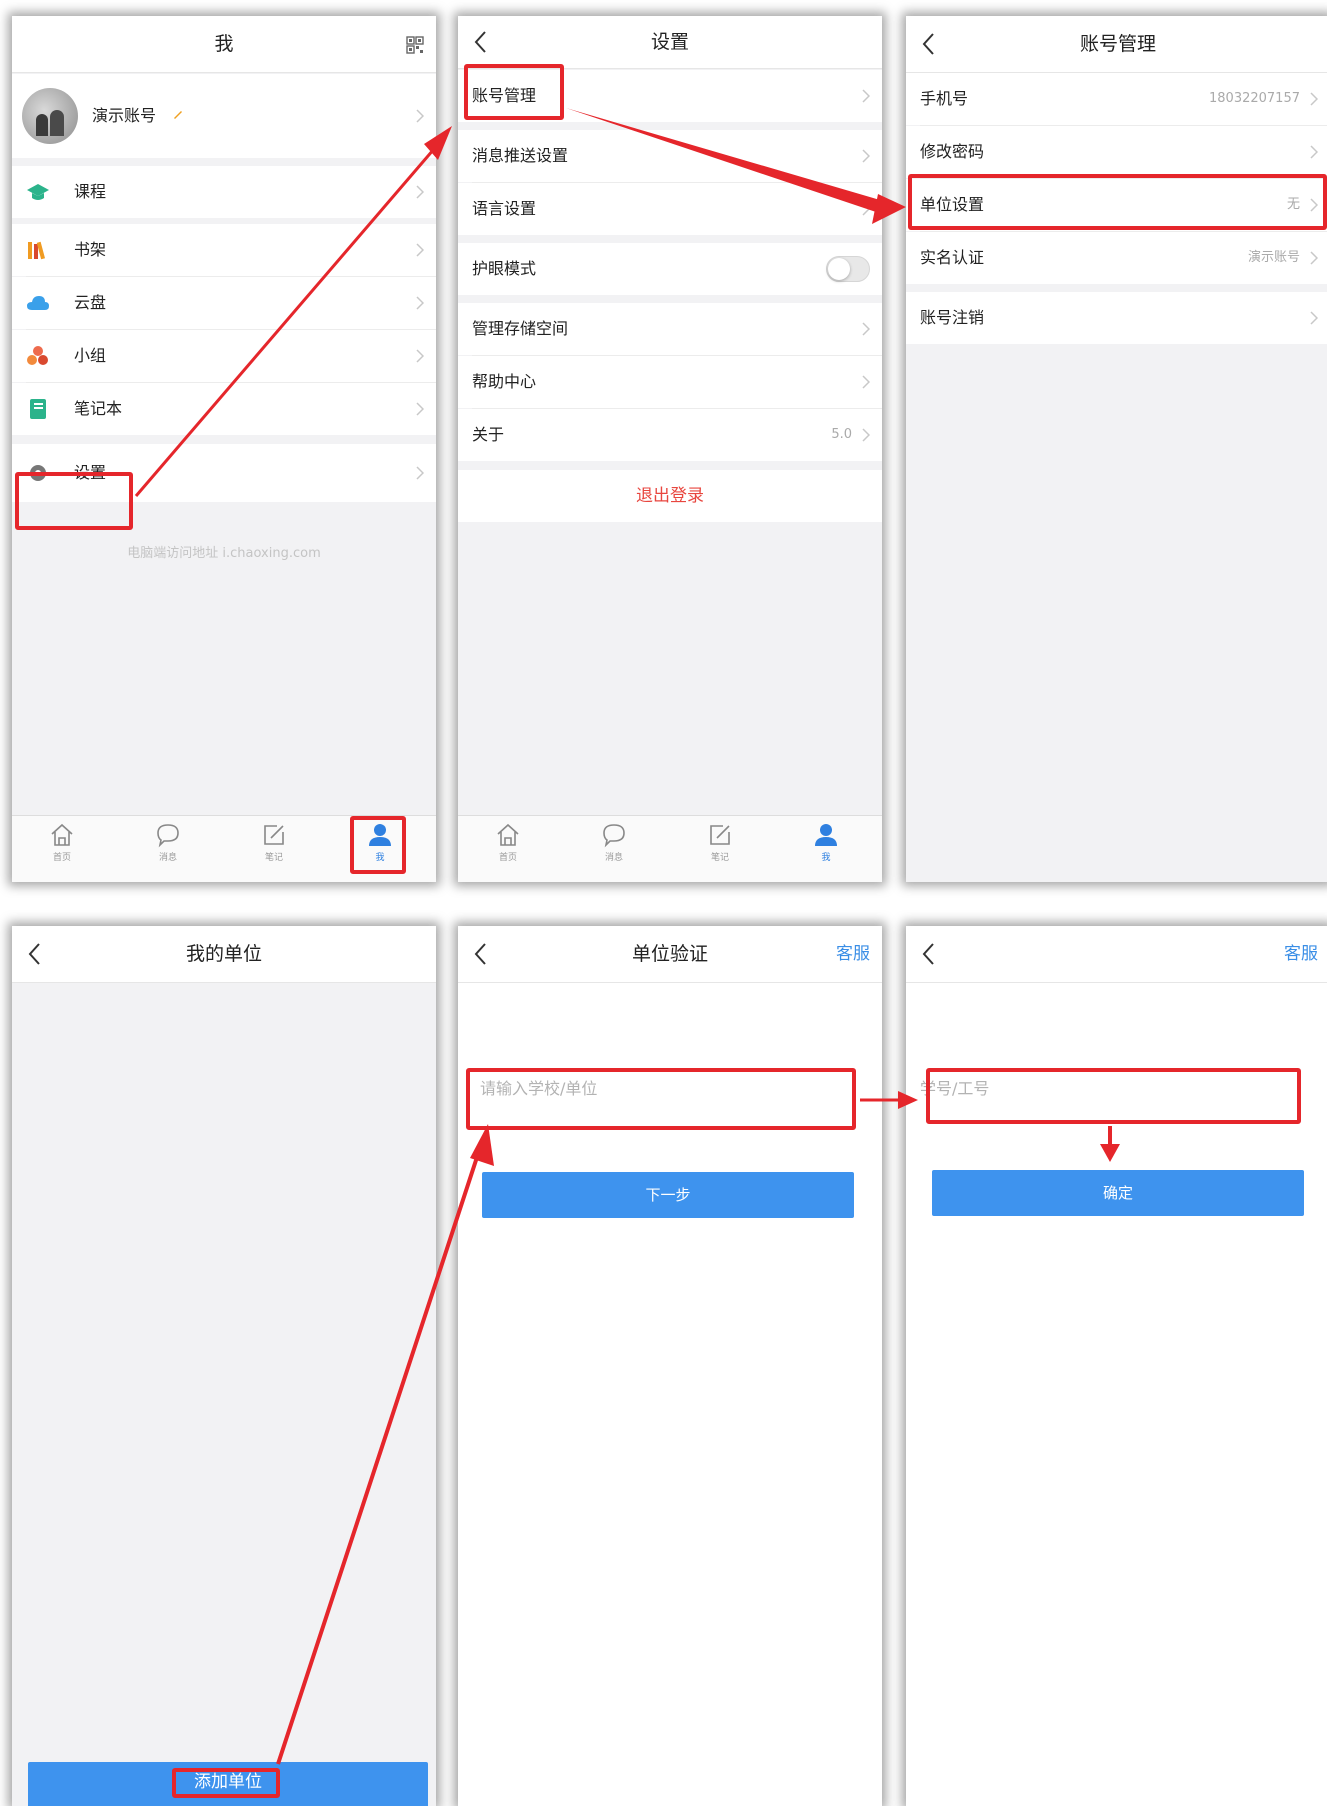  I want to click on page-title: 我的单位, so click(223, 954).